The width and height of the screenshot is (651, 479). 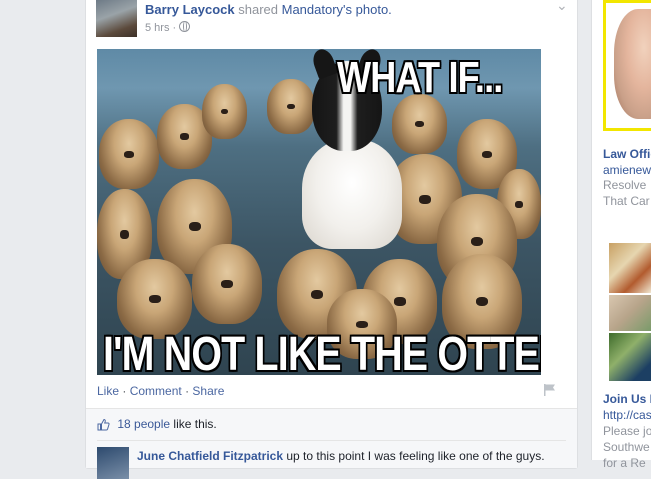 What do you see at coordinates (143, 424) in the screenshot?
I see `likers-link: 18 people` at bounding box center [143, 424].